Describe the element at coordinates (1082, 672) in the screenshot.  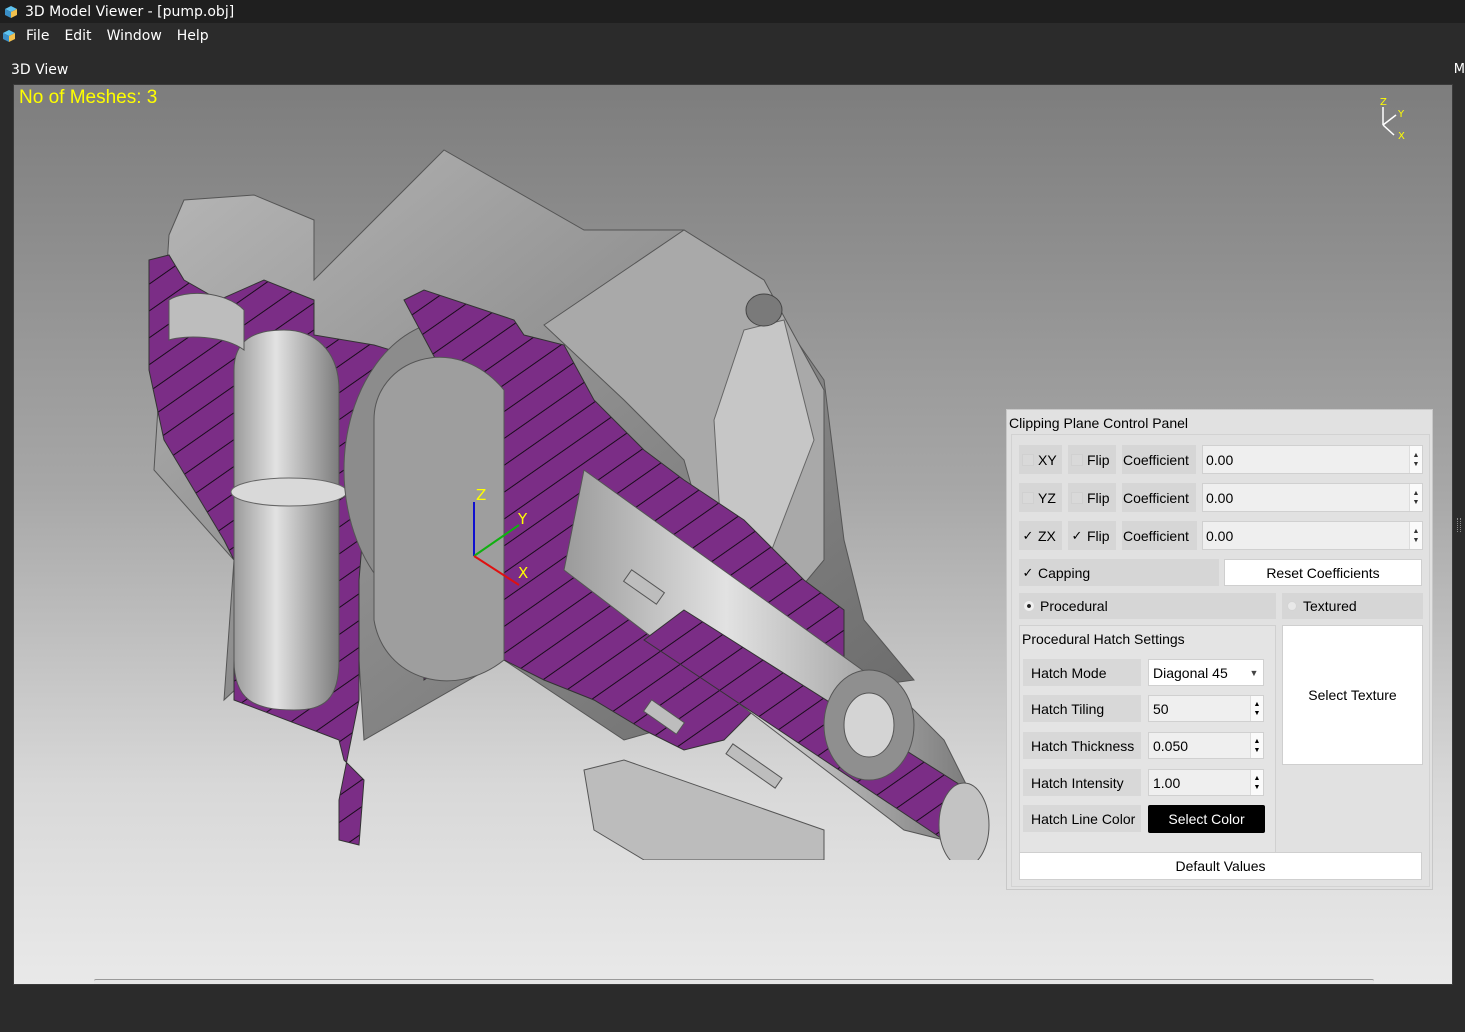
I see `hatch-mode-label: Hatch Mode` at that location.